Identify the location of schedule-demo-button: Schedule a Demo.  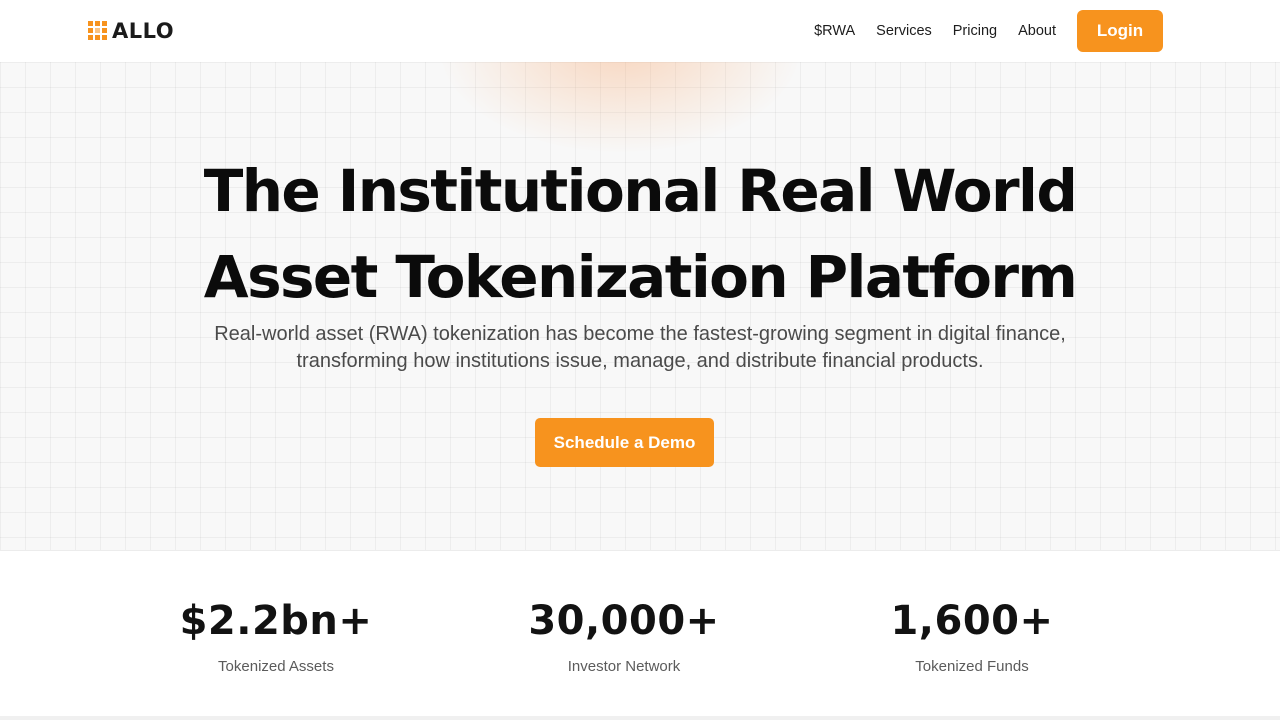
(624, 442).